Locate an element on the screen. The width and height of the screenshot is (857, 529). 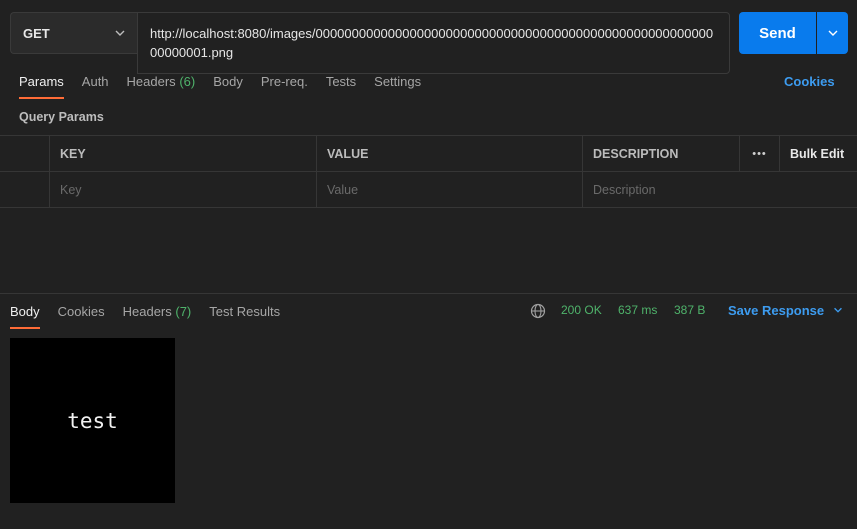
status-code: 200 OK is located at coordinates (581, 310).